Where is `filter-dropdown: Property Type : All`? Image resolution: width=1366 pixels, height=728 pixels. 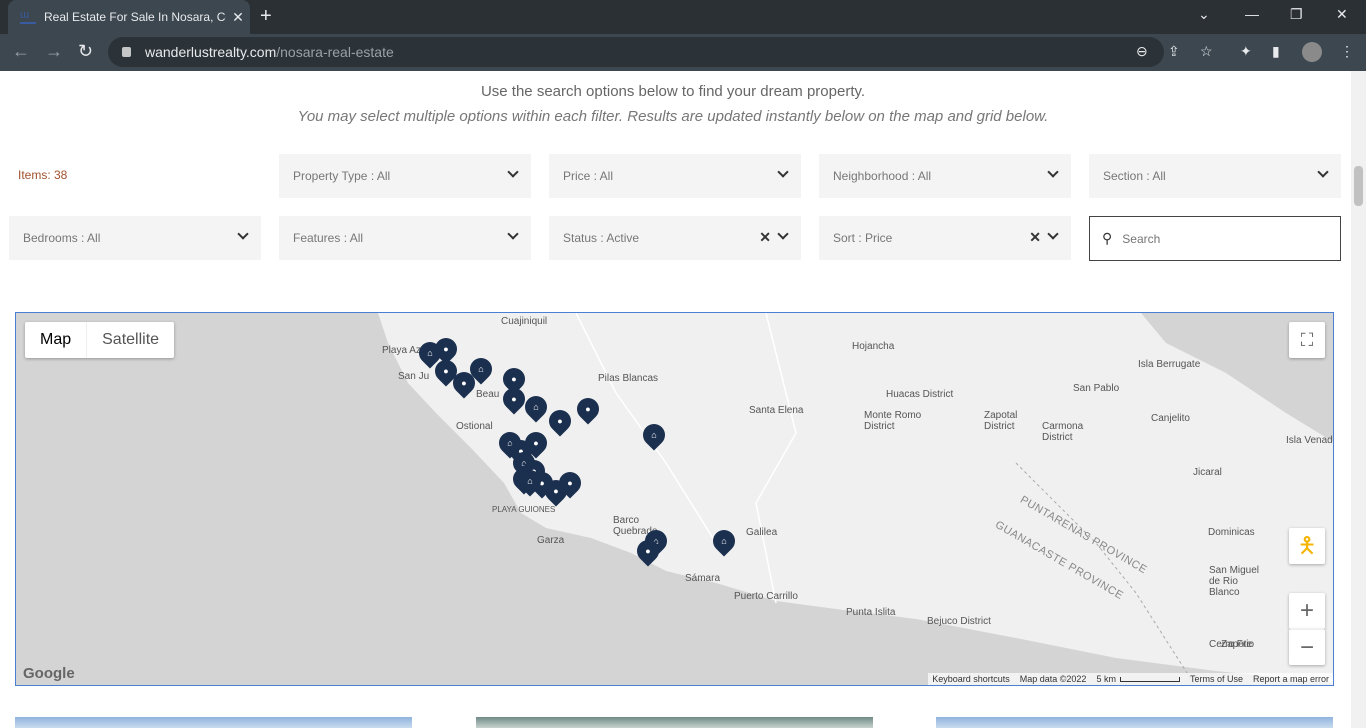 filter-dropdown: Property Type : All is located at coordinates (405, 176).